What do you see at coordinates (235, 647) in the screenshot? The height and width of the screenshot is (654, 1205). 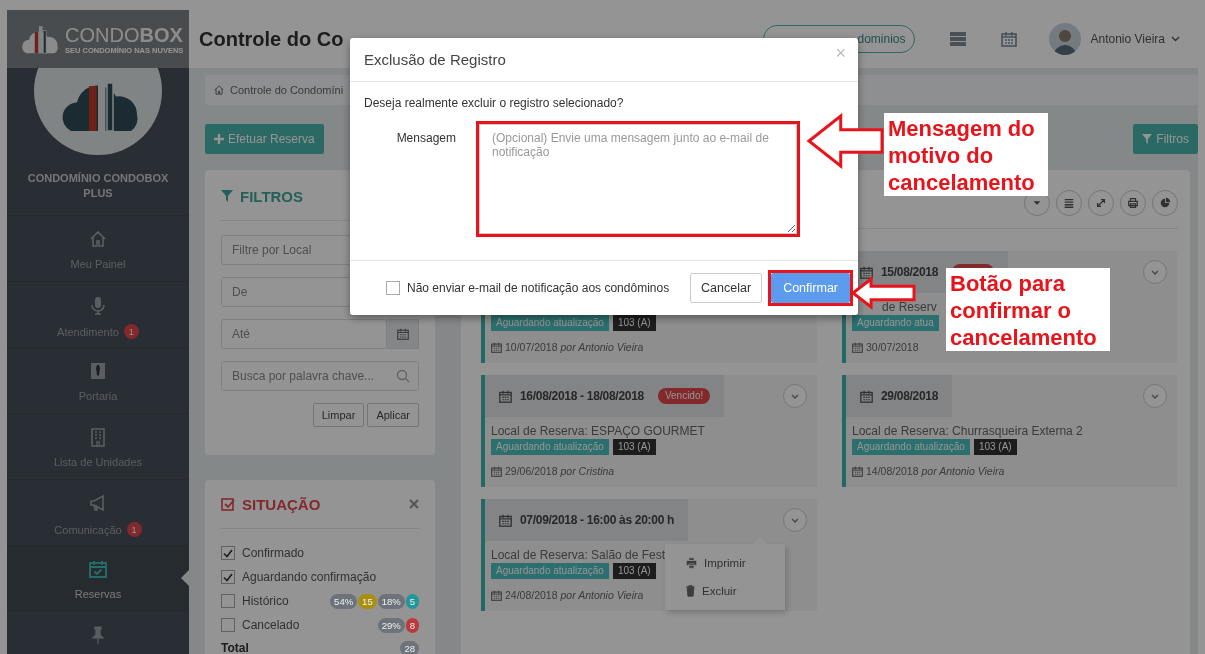 I see `total-label: Total` at bounding box center [235, 647].